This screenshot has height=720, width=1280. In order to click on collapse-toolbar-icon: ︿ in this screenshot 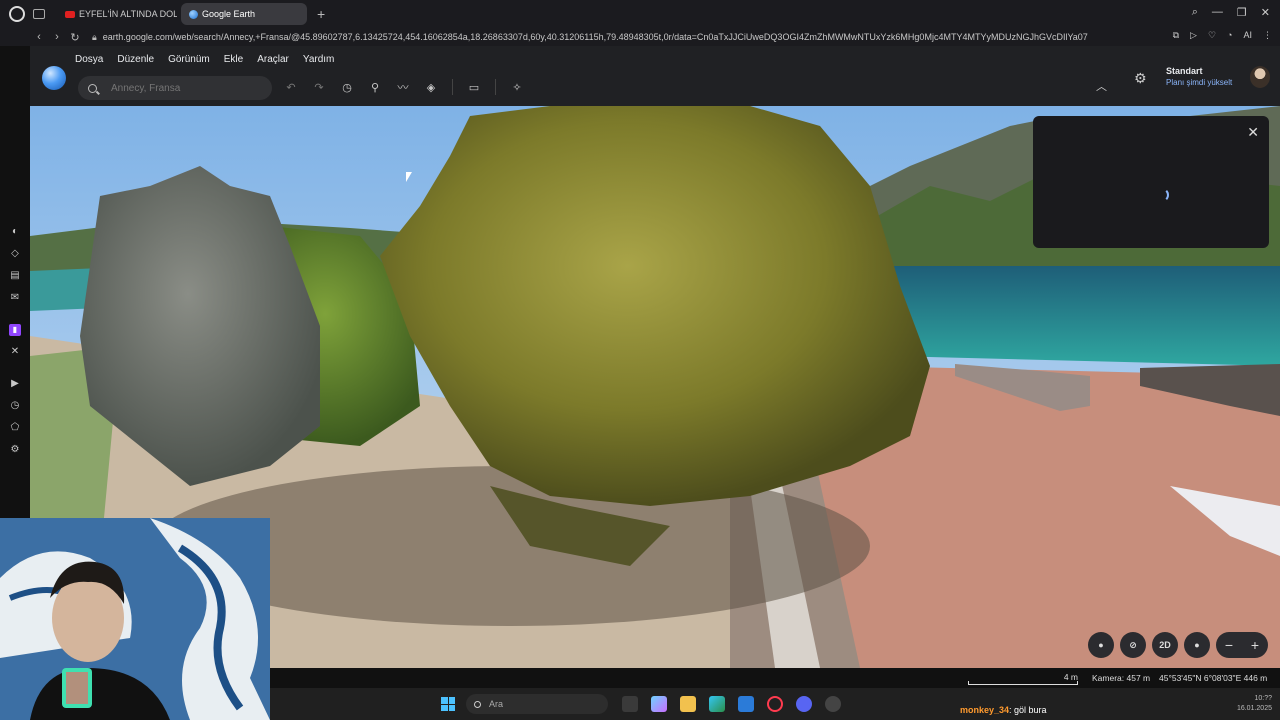, I will do `click(1101, 86)`.